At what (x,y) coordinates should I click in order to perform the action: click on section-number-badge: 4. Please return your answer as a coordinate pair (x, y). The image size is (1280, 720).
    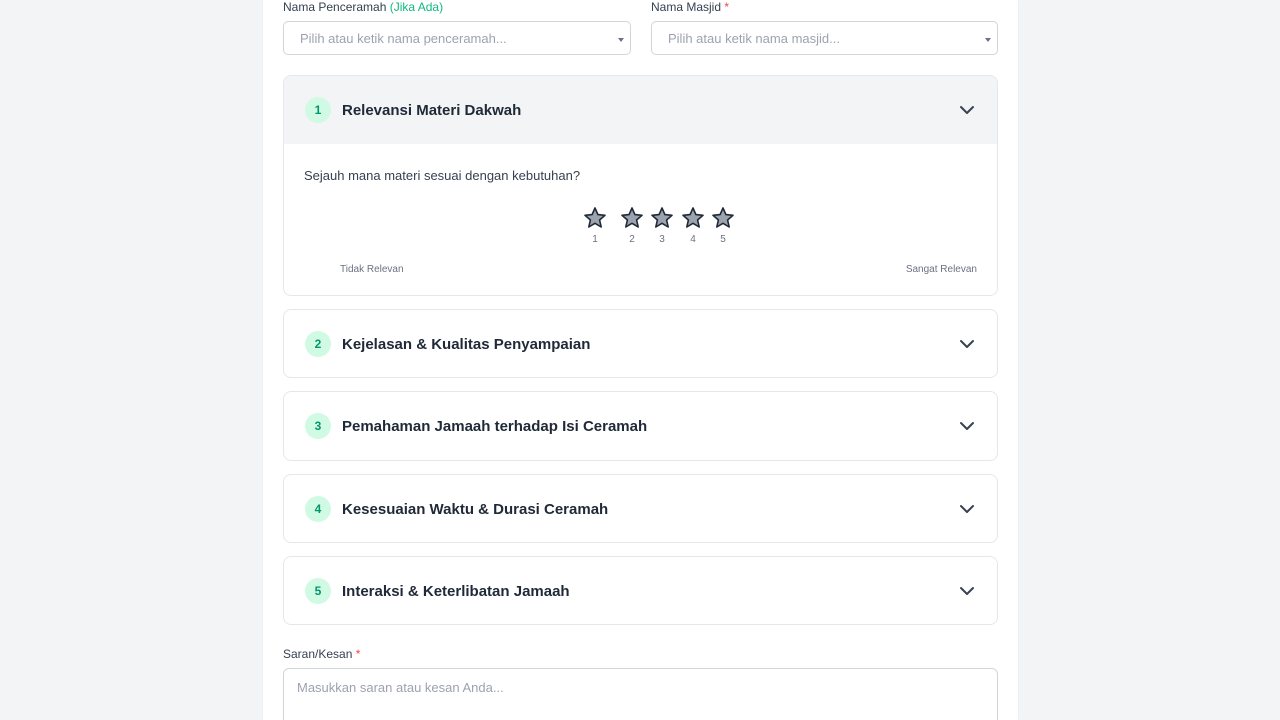
    Looking at the image, I should click on (318, 509).